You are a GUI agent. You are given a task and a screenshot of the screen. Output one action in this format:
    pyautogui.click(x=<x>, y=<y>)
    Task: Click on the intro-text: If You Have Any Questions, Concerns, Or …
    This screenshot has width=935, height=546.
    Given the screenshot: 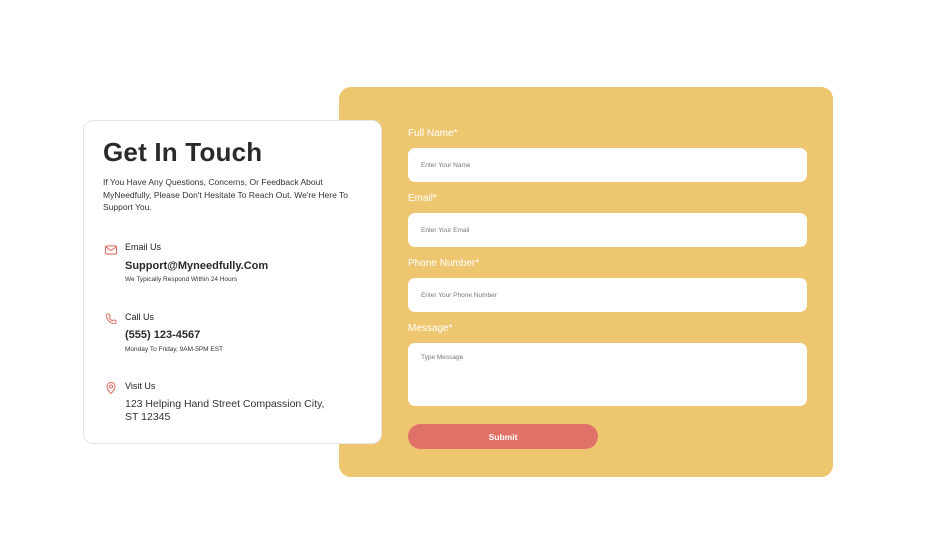 What is the action you would take?
    pyautogui.click(x=225, y=194)
    